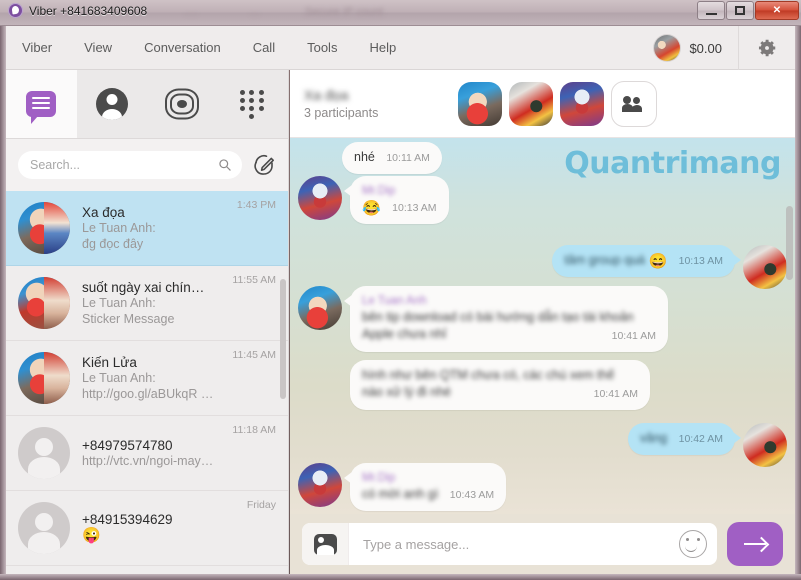  I want to click on chat-list-scrollbar, so click(283, 339).